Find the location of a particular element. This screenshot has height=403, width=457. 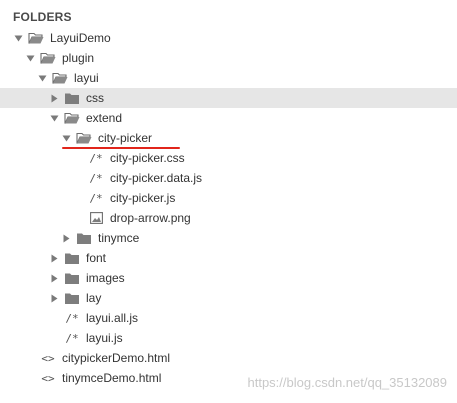

watermark: https://blog.csdn.net/qq_35132089 is located at coordinates (347, 382).